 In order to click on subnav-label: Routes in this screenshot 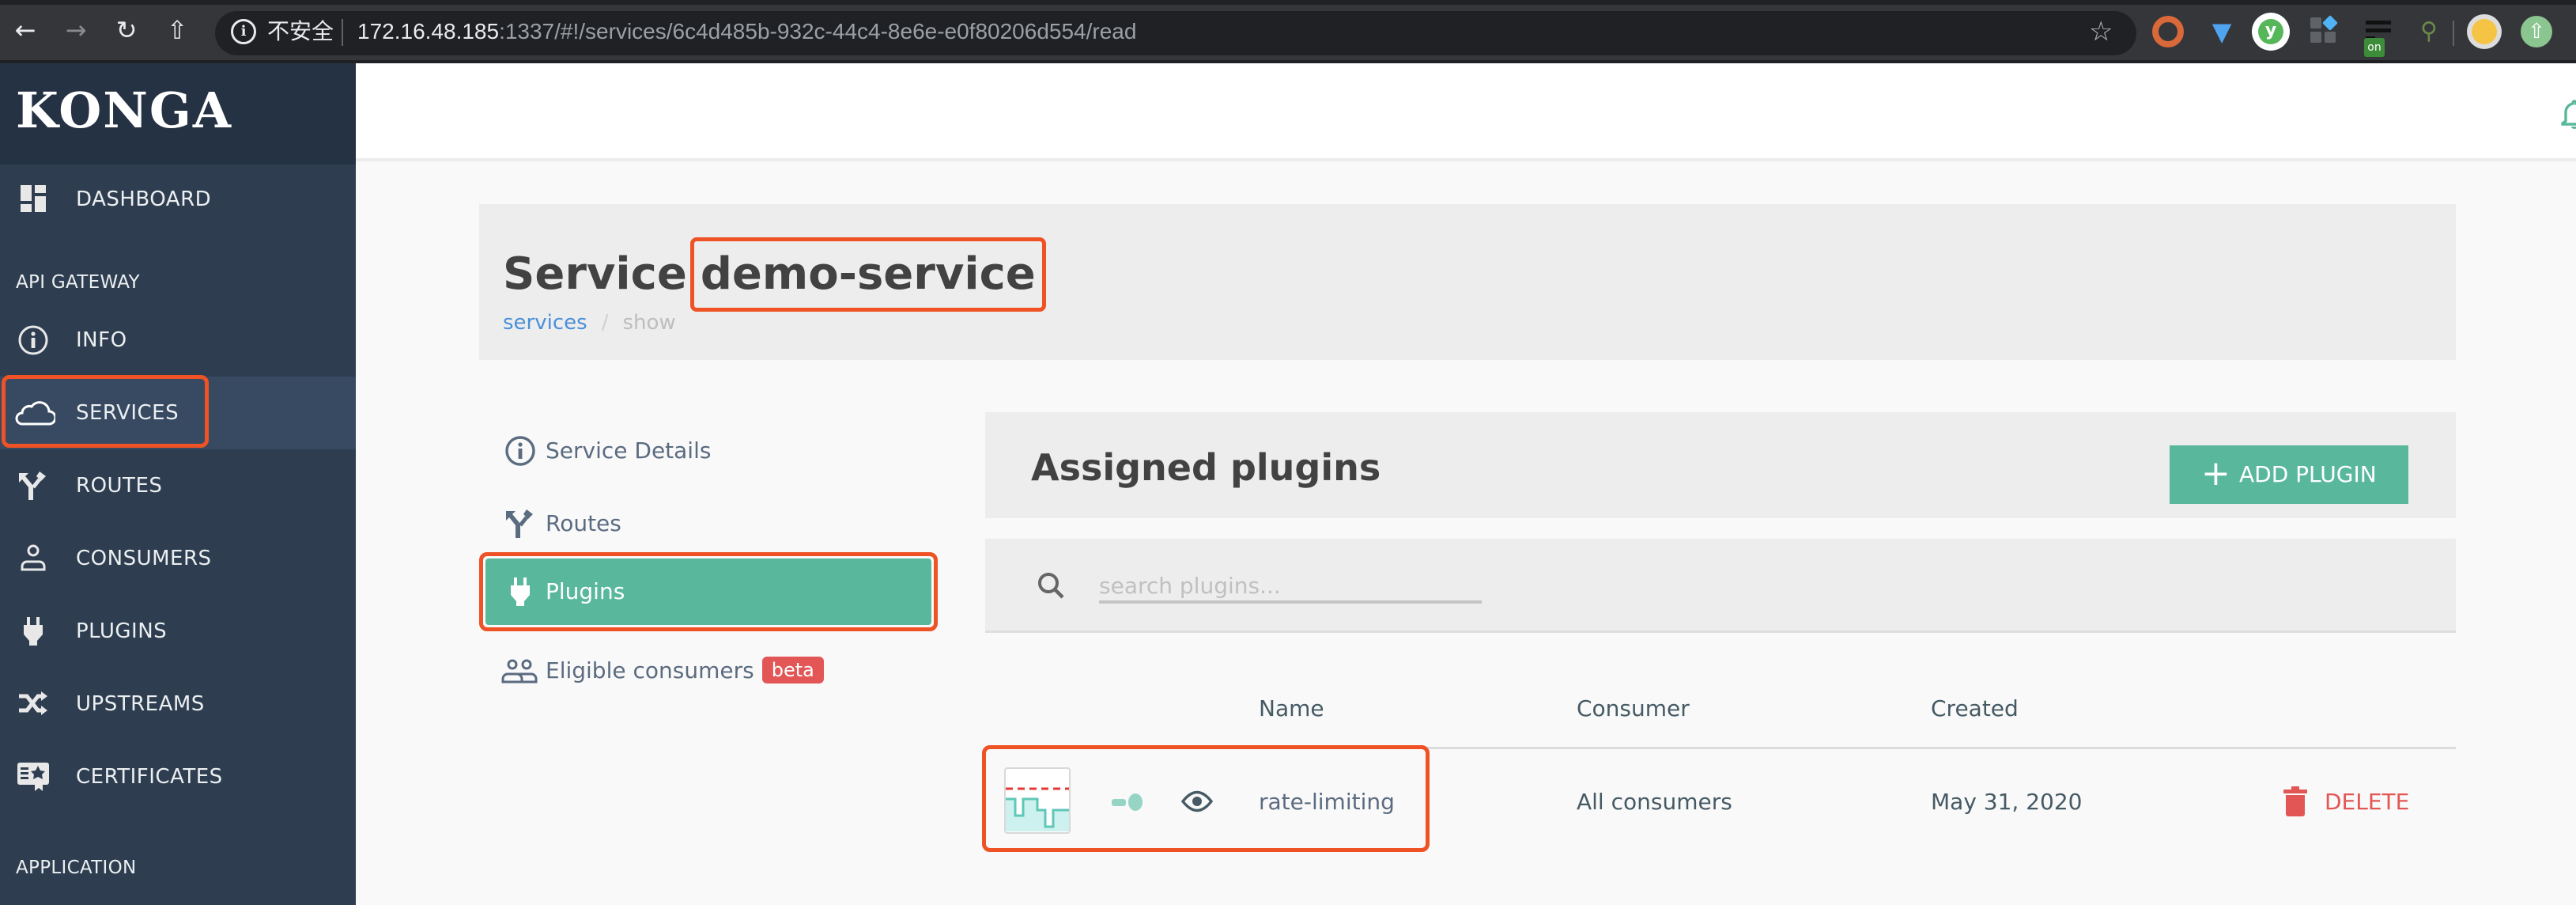, I will do `click(583, 523)`.